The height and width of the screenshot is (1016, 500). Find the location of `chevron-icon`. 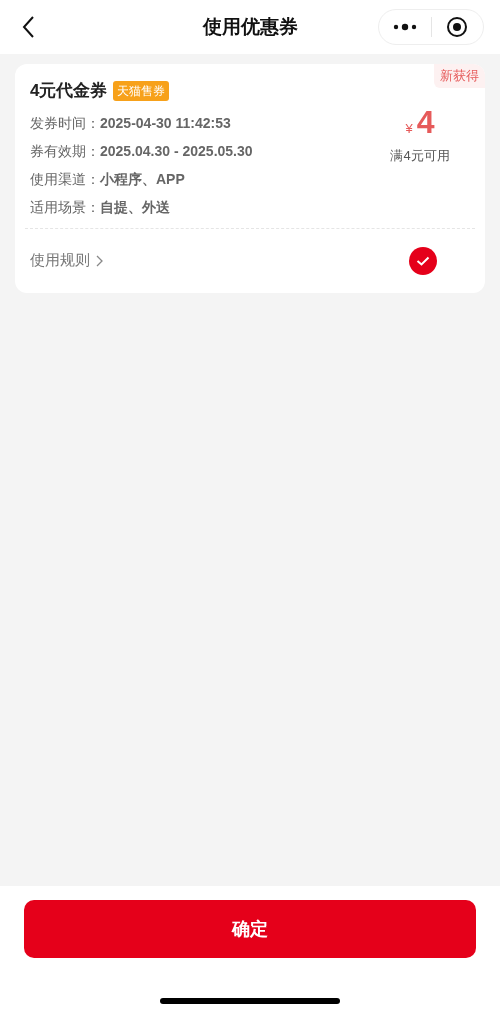

chevron-icon is located at coordinates (100, 260).